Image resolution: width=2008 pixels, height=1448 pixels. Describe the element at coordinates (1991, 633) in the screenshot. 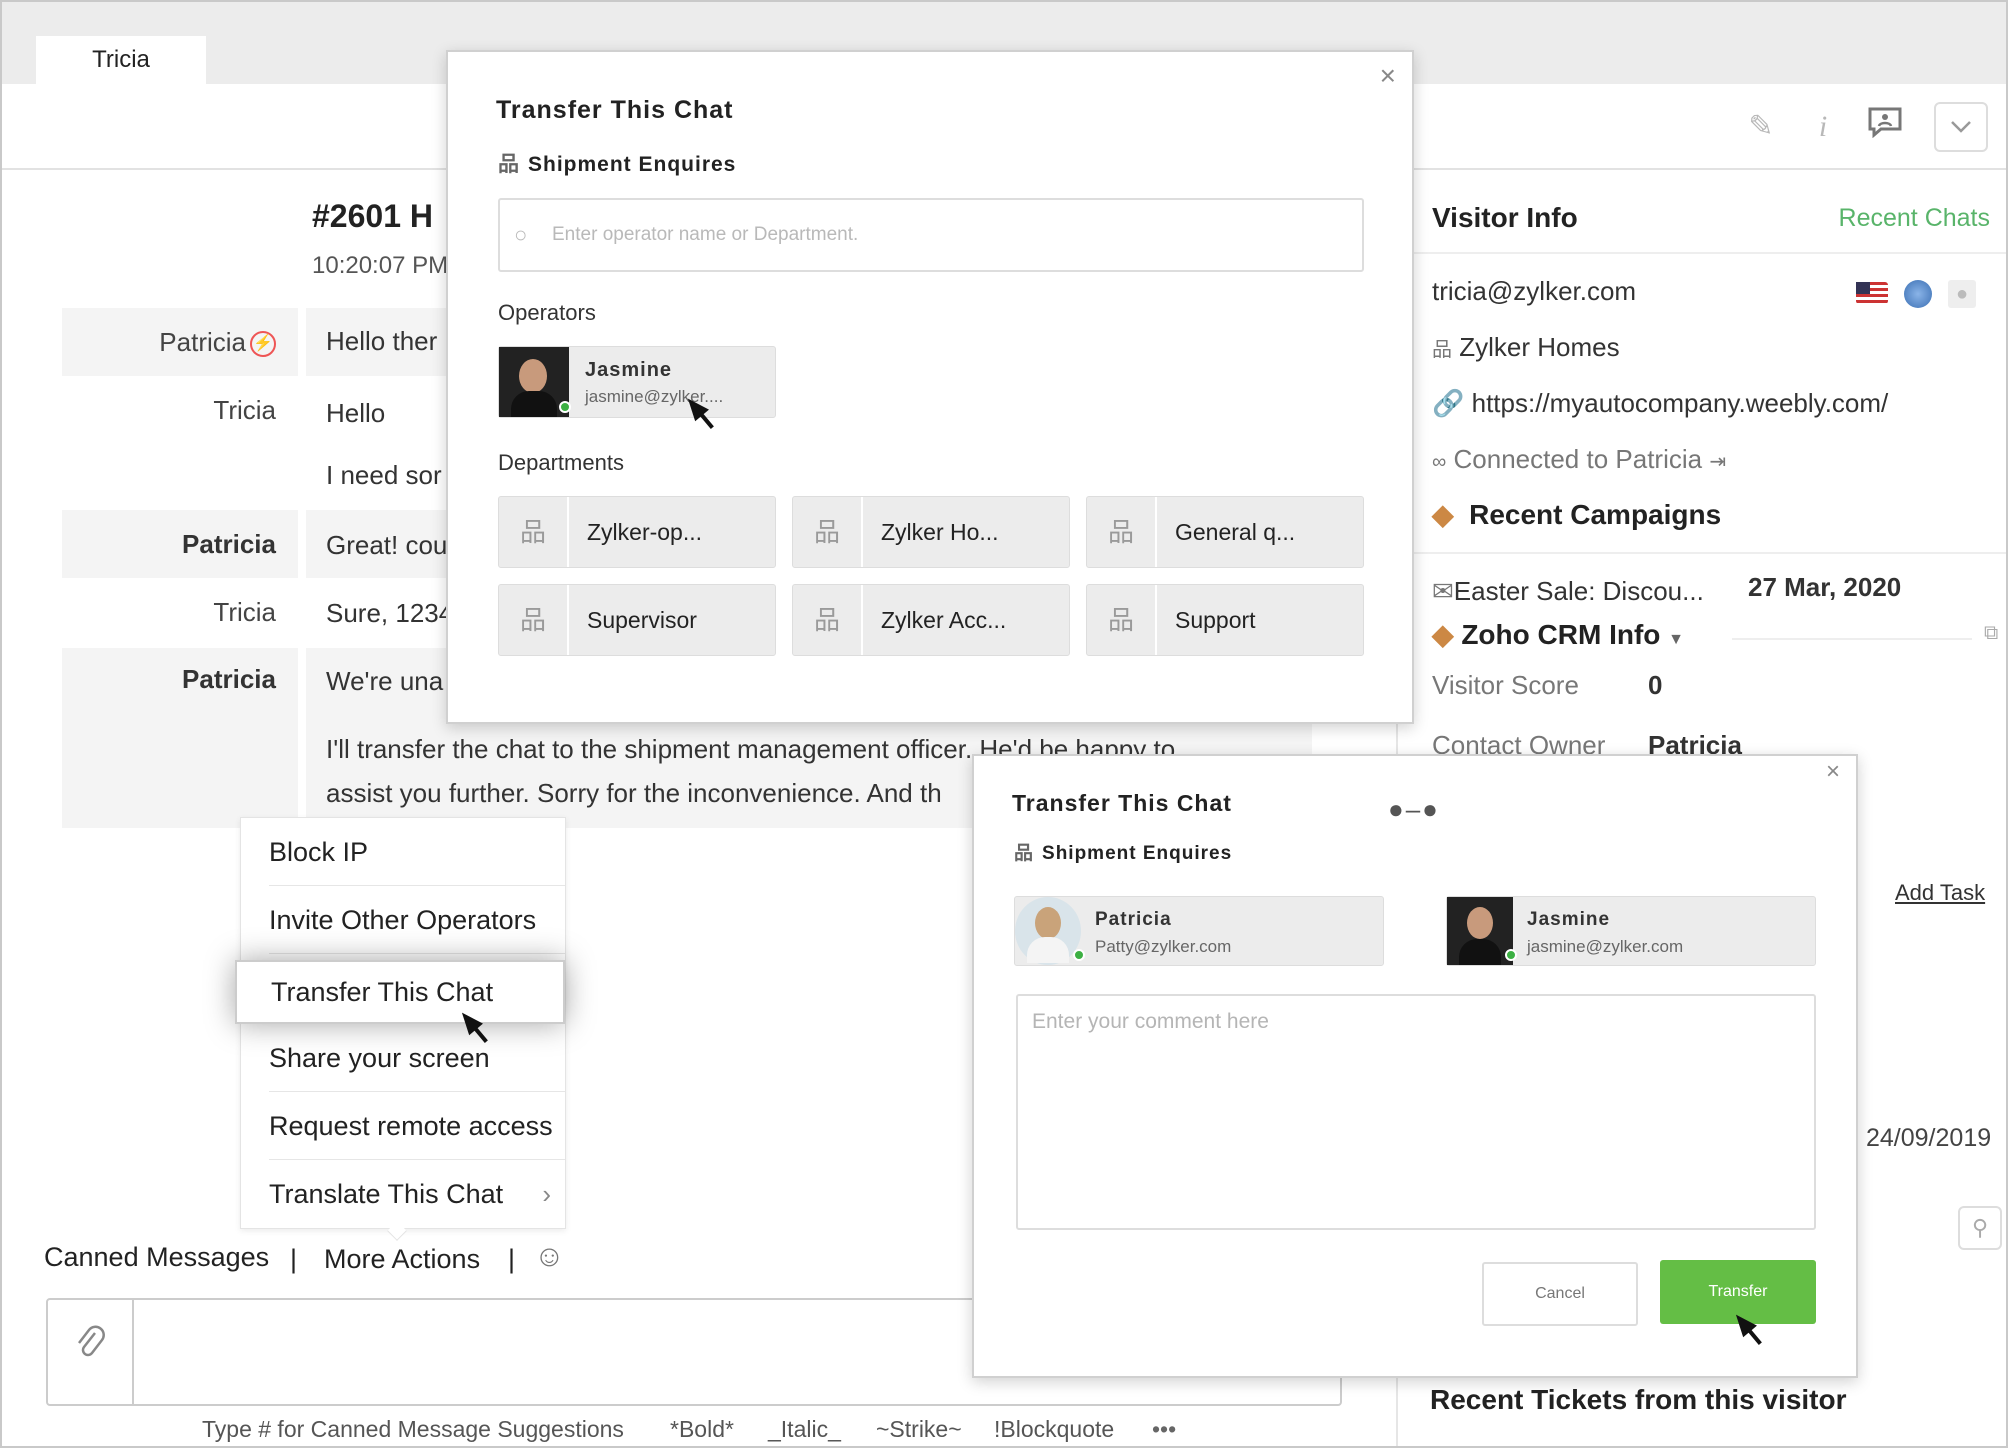

I see `external-link-icon: ⧉` at that location.